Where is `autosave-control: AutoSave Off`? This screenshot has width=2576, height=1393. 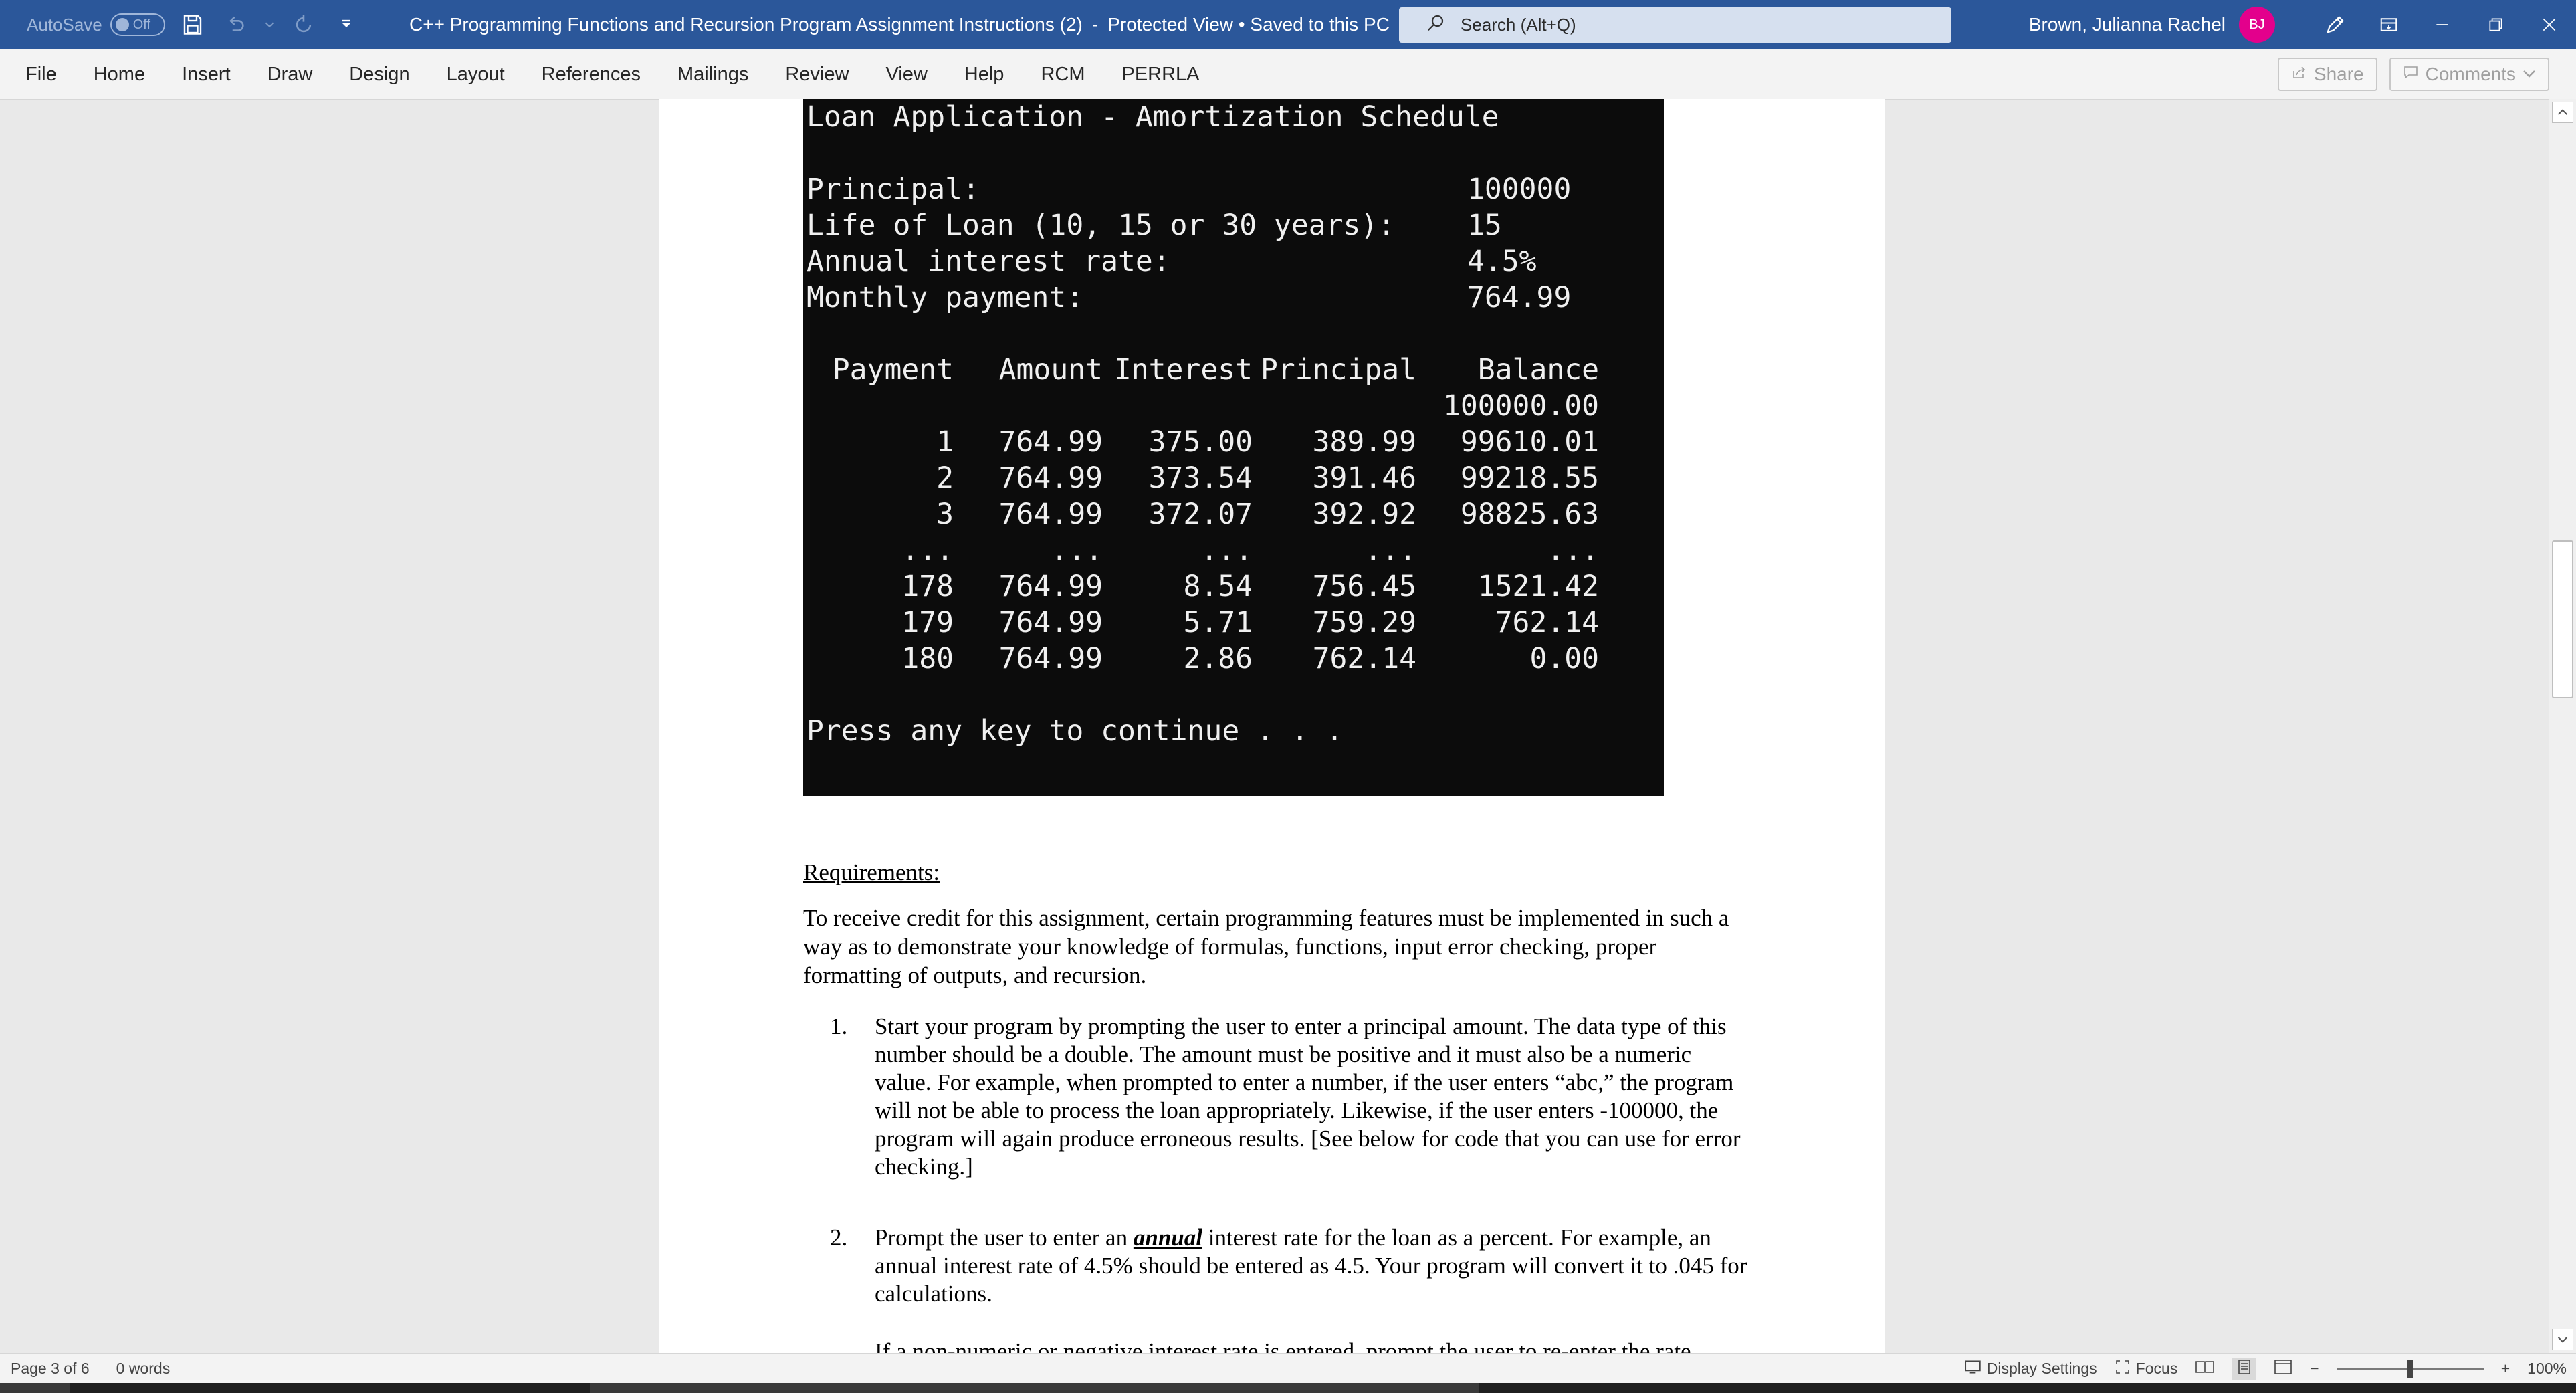 autosave-control: AutoSave Off is located at coordinates (96, 25).